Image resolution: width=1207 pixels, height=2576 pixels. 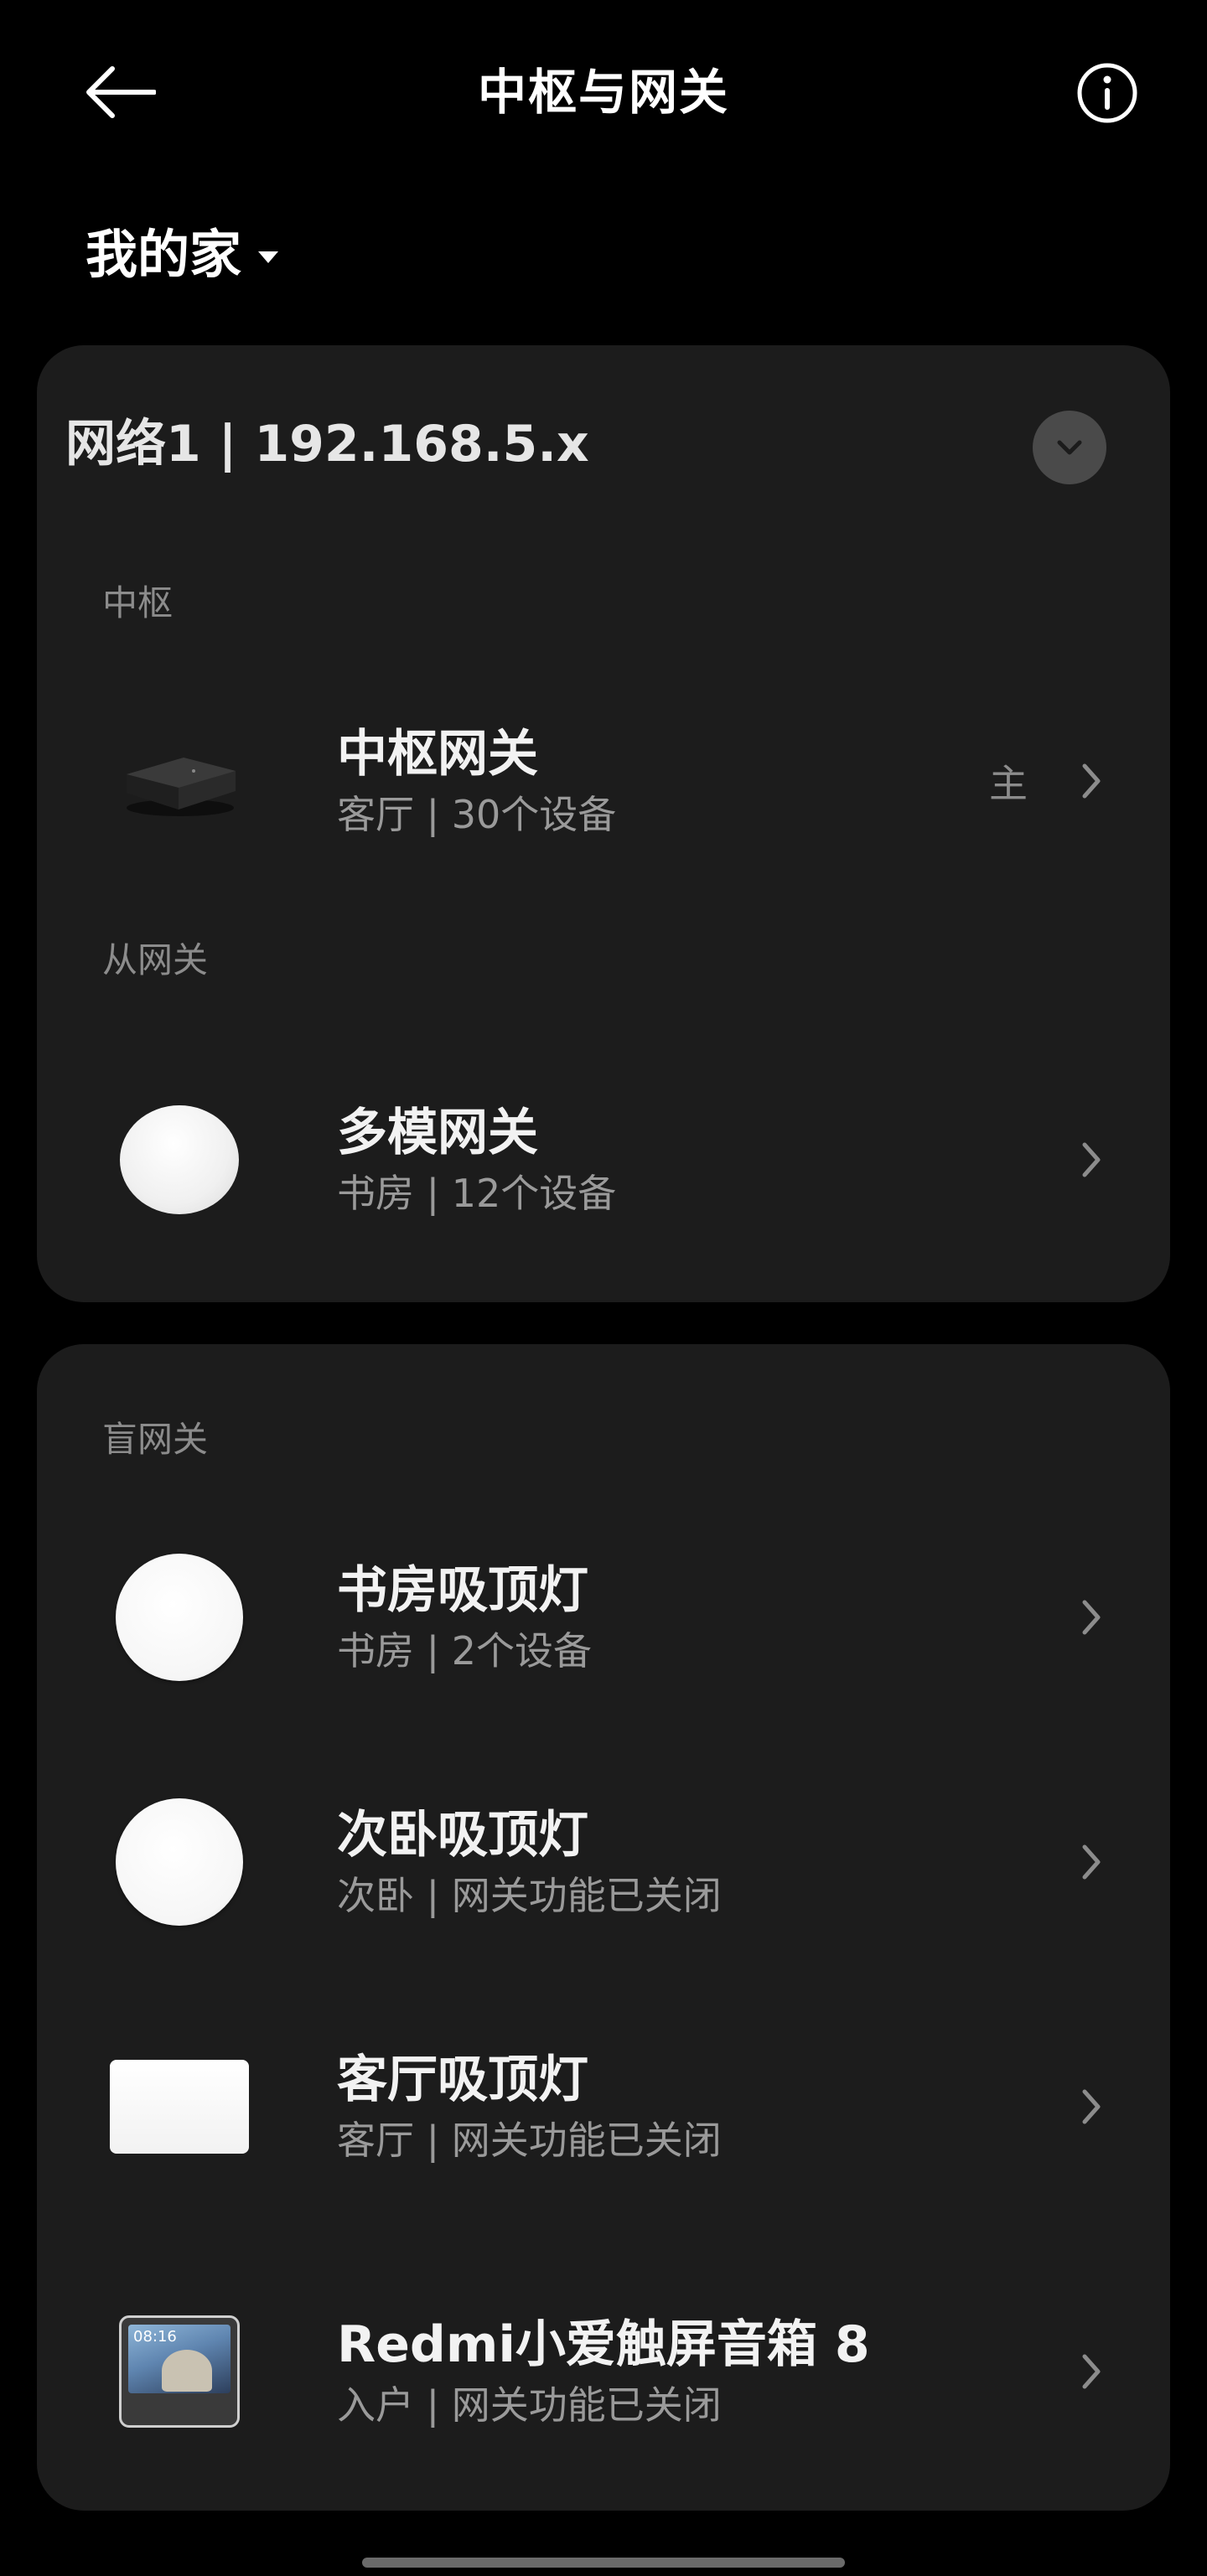 What do you see at coordinates (180, 2106) in the screenshot?
I see `rect-ceiling-light-icon` at bounding box center [180, 2106].